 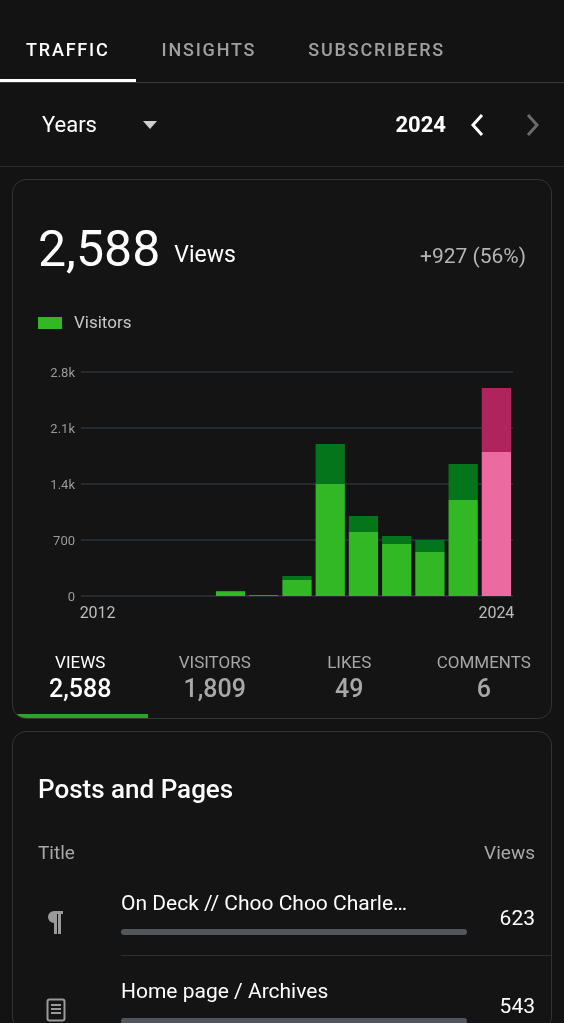 What do you see at coordinates (64, 540) in the screenshot?
I see `y-axis-label: 700` at bounding box center [64, 540].